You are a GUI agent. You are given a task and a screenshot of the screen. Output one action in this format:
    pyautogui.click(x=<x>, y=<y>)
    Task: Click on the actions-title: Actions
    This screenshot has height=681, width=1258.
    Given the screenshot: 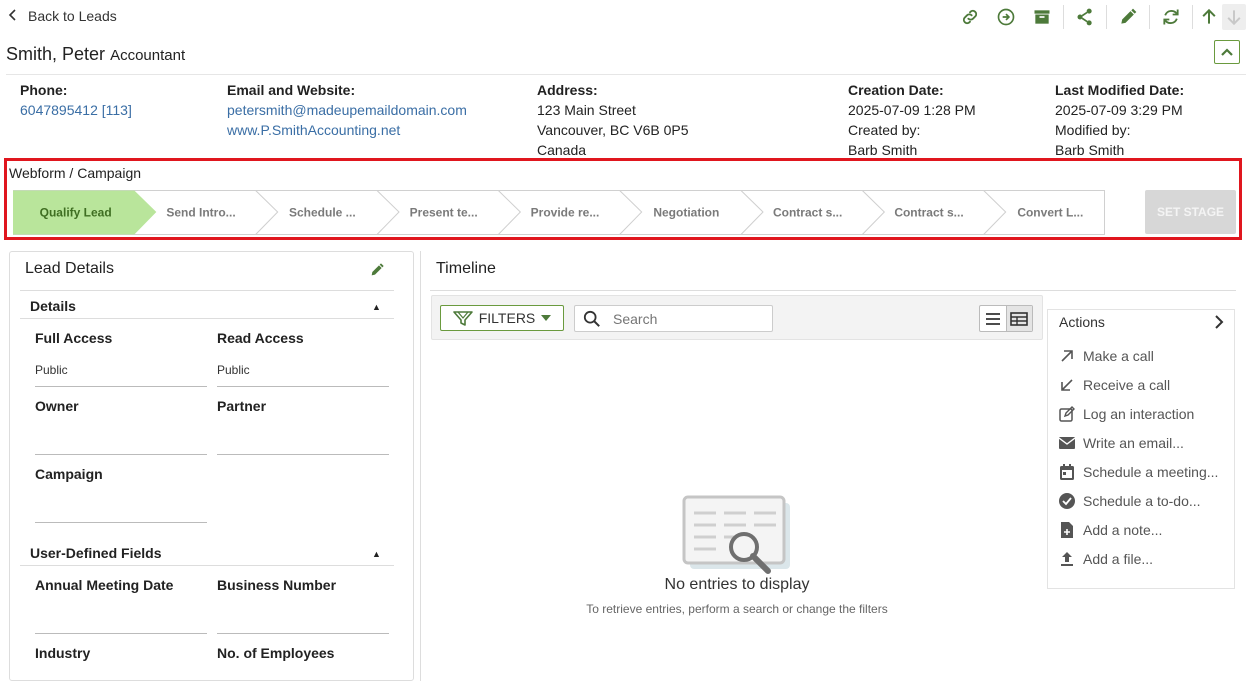 What is the action you would take?
    pyautogui.click(x=1082, y=322)
    